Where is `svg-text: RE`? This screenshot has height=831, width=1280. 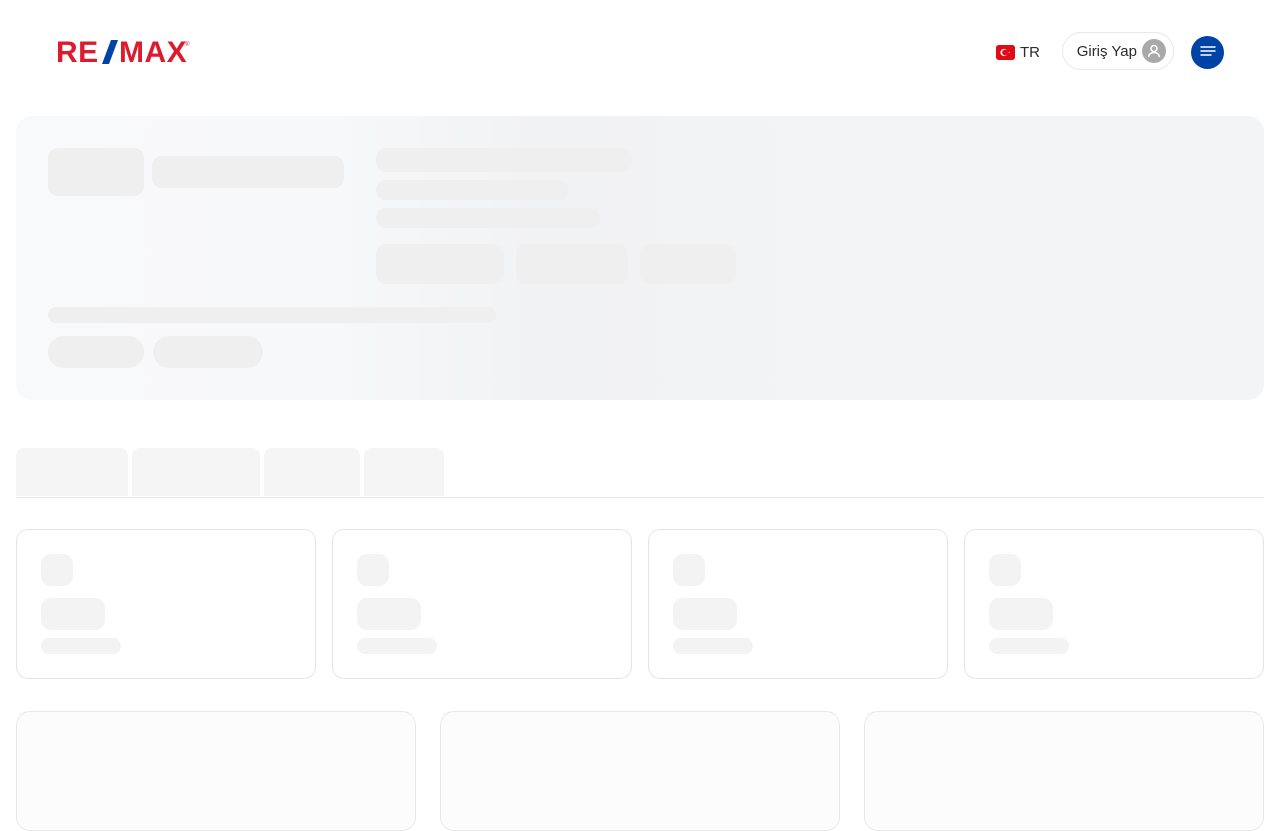 svg-text: RE is located at coordinates (77, 52).